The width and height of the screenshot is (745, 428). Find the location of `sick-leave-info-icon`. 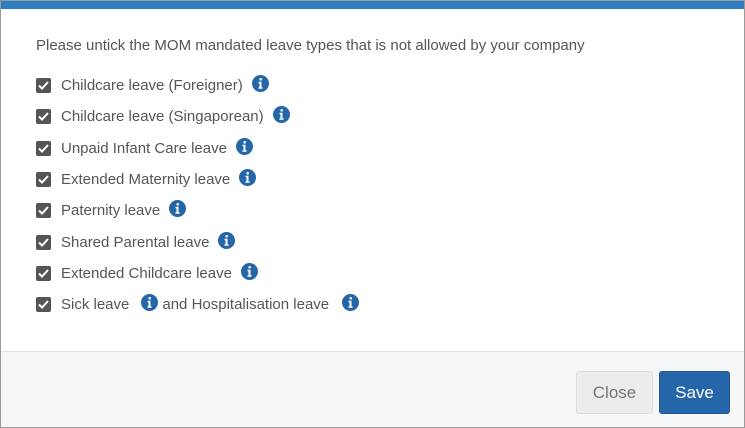

sick-leave-info-icon is located at coordinates (150, 303).